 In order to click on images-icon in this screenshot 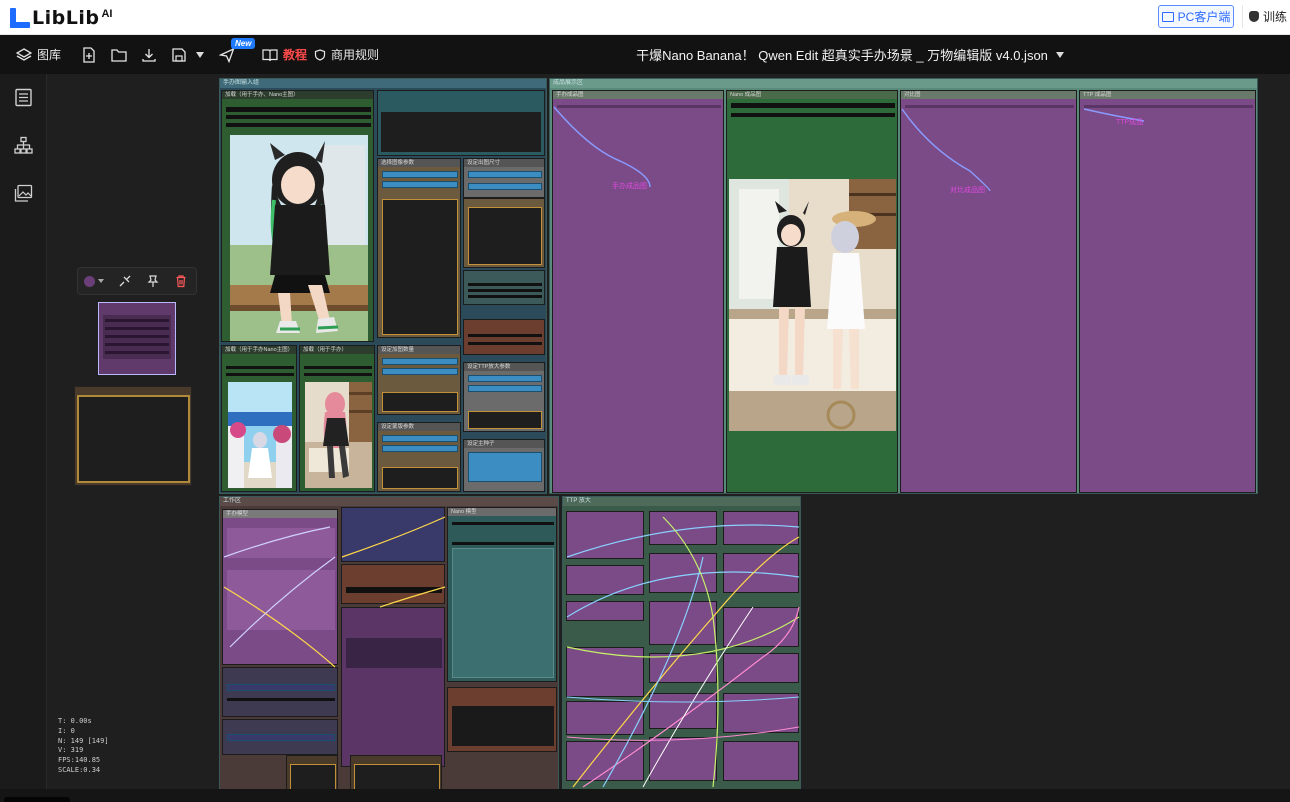, I will do `click(23, 193)`.